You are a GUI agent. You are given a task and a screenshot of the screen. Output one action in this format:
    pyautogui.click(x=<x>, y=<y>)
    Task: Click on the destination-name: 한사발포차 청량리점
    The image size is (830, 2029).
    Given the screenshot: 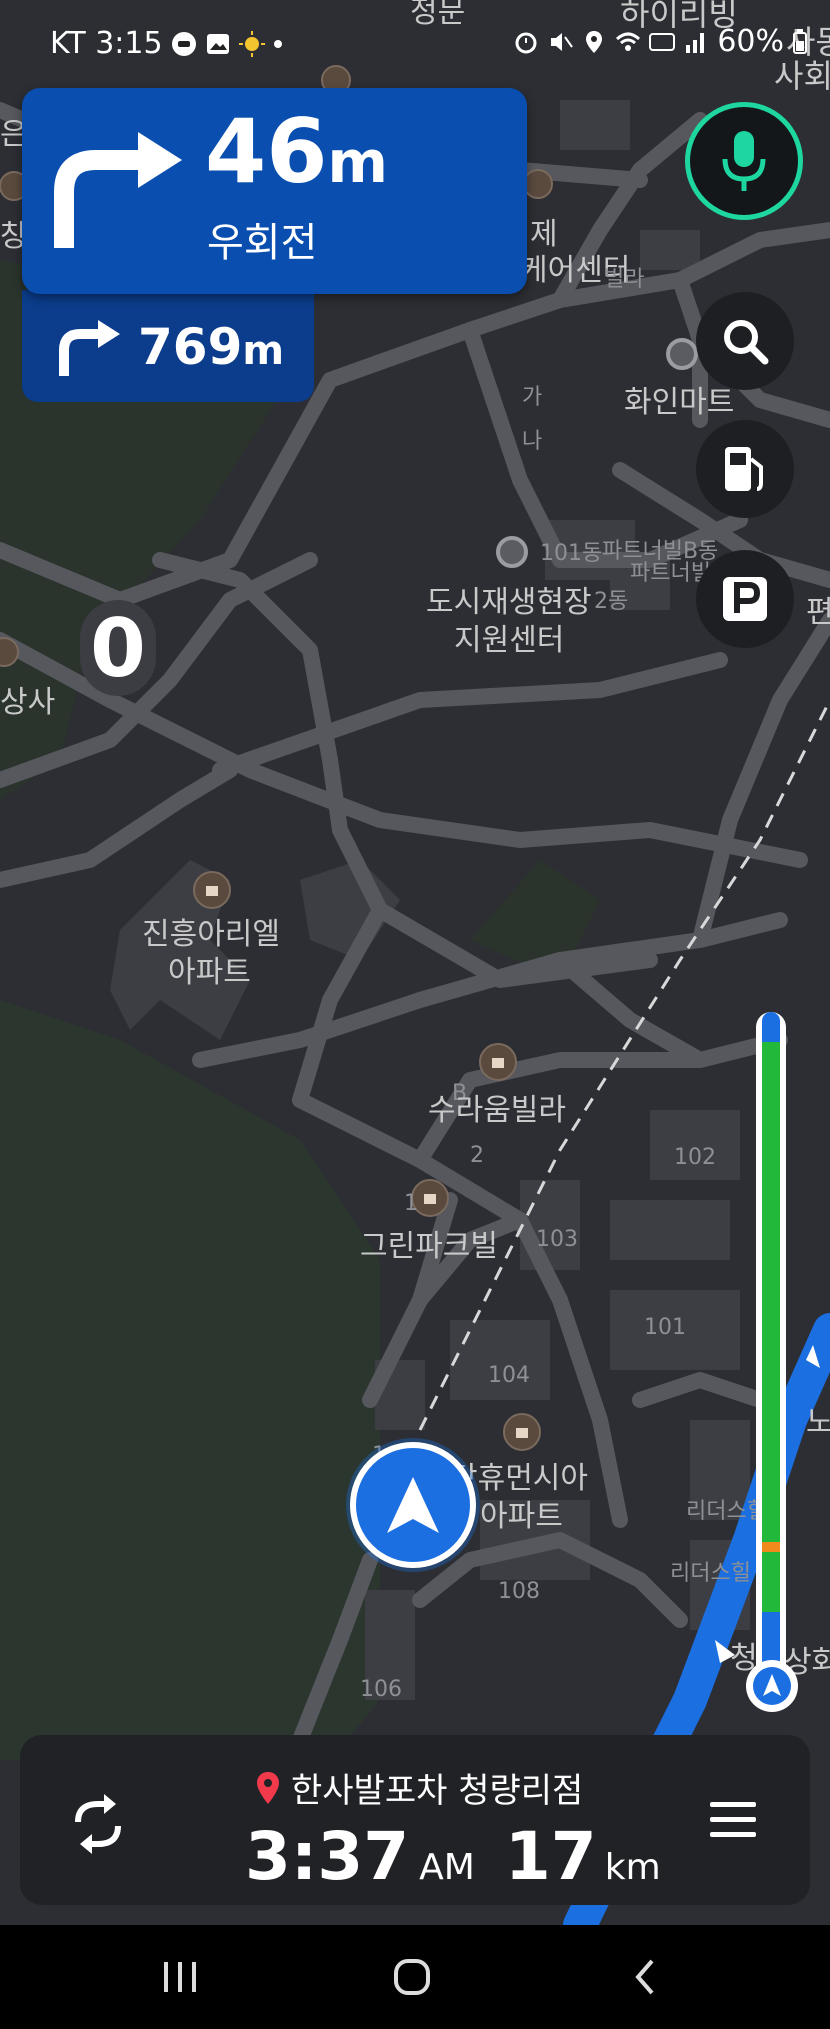 What is the action you would take?
    pyautogui.click(x=437, y=1791)
    